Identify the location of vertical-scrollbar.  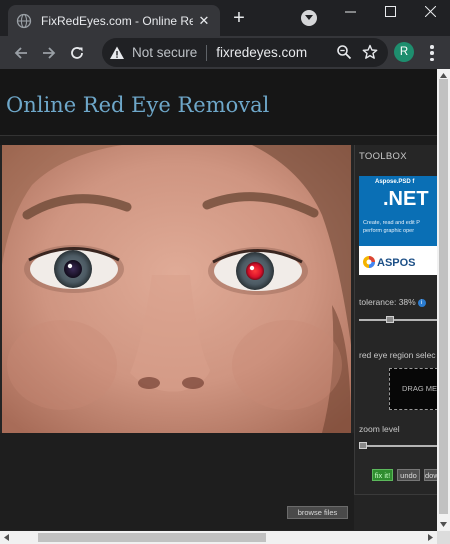
(443, 300).